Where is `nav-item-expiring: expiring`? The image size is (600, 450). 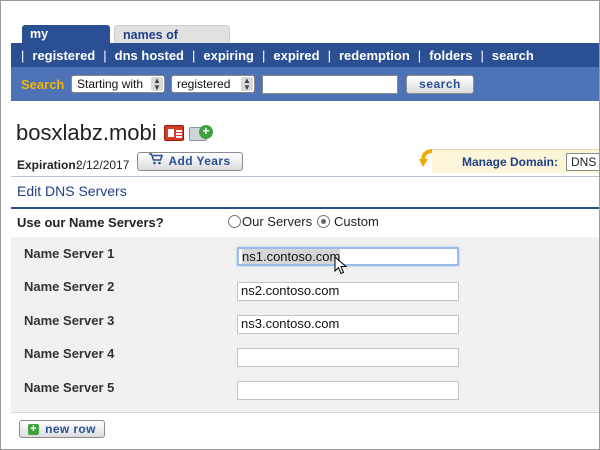
nav-item-expiring: expiring is located at coordinates (228, 55).